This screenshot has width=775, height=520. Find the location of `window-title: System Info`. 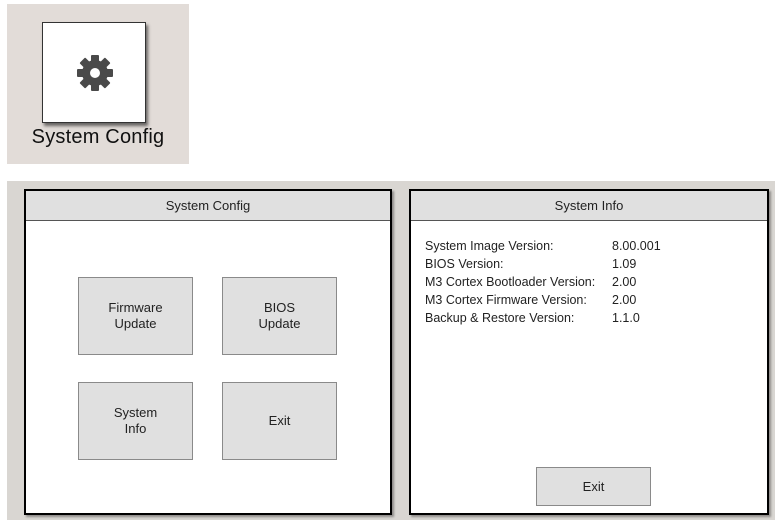

window-title: System Info is located at coordinates (589, 206).